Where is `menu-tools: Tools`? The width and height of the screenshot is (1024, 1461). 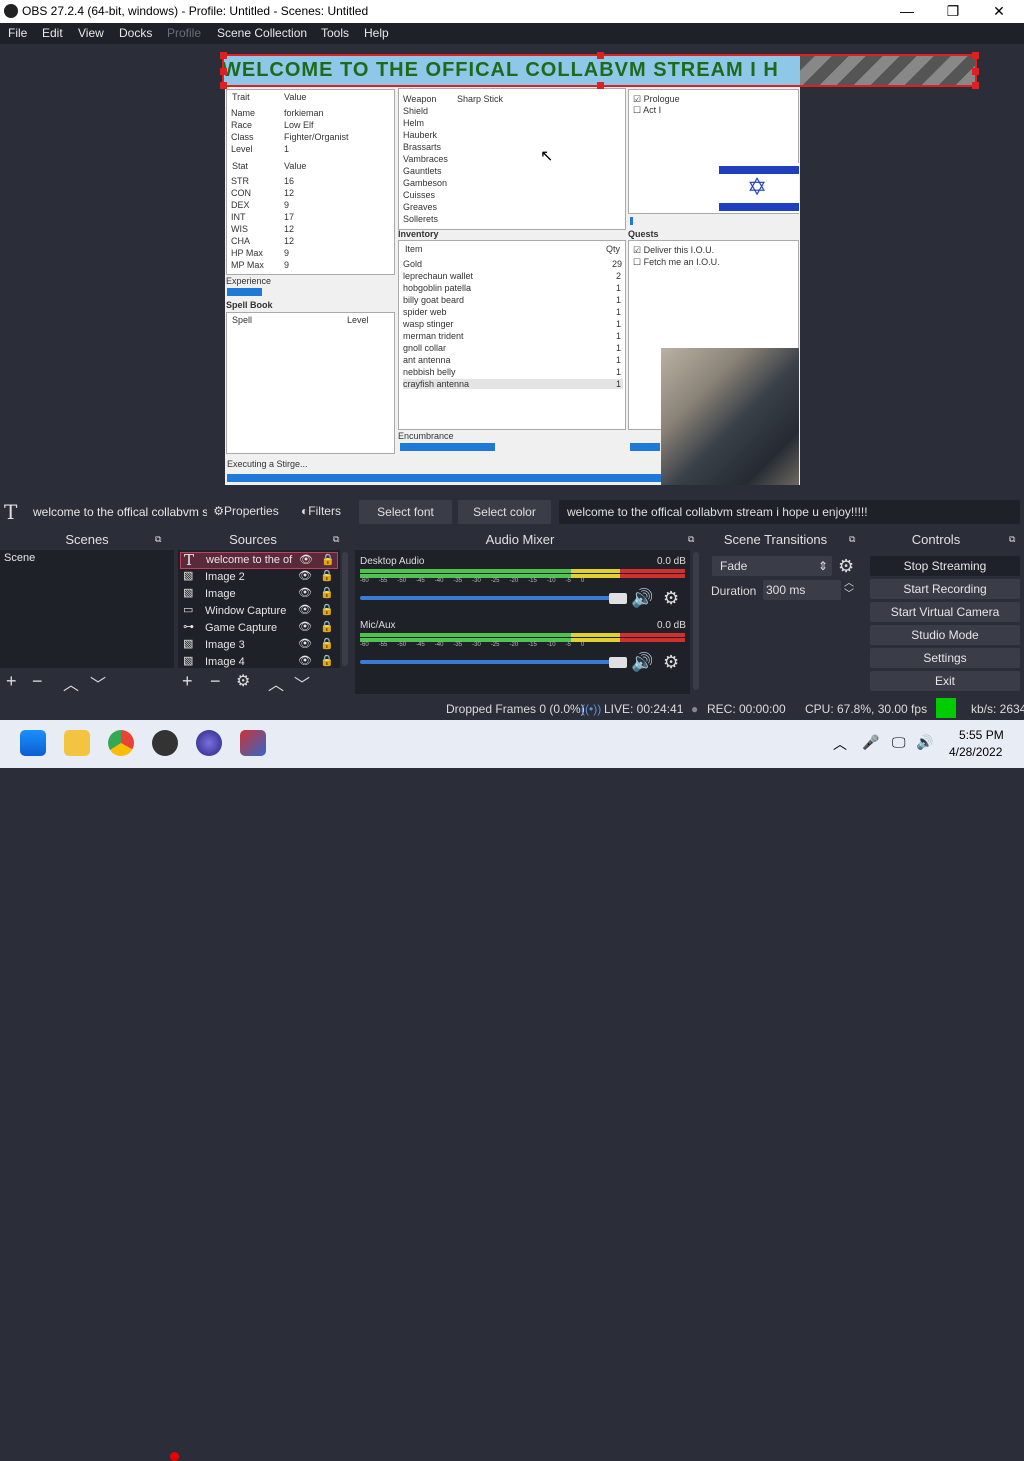 menu-tools: Tools is located at coordinates (335, 33).